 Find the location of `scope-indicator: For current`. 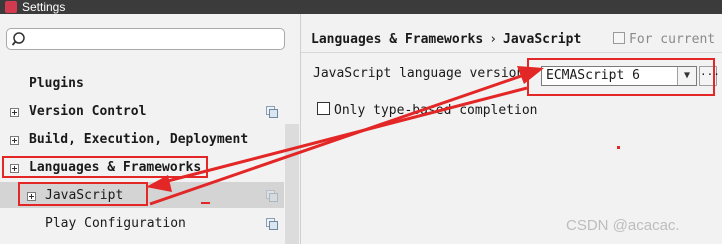

scope-indicator: For current is located at coordinates (664, 39).